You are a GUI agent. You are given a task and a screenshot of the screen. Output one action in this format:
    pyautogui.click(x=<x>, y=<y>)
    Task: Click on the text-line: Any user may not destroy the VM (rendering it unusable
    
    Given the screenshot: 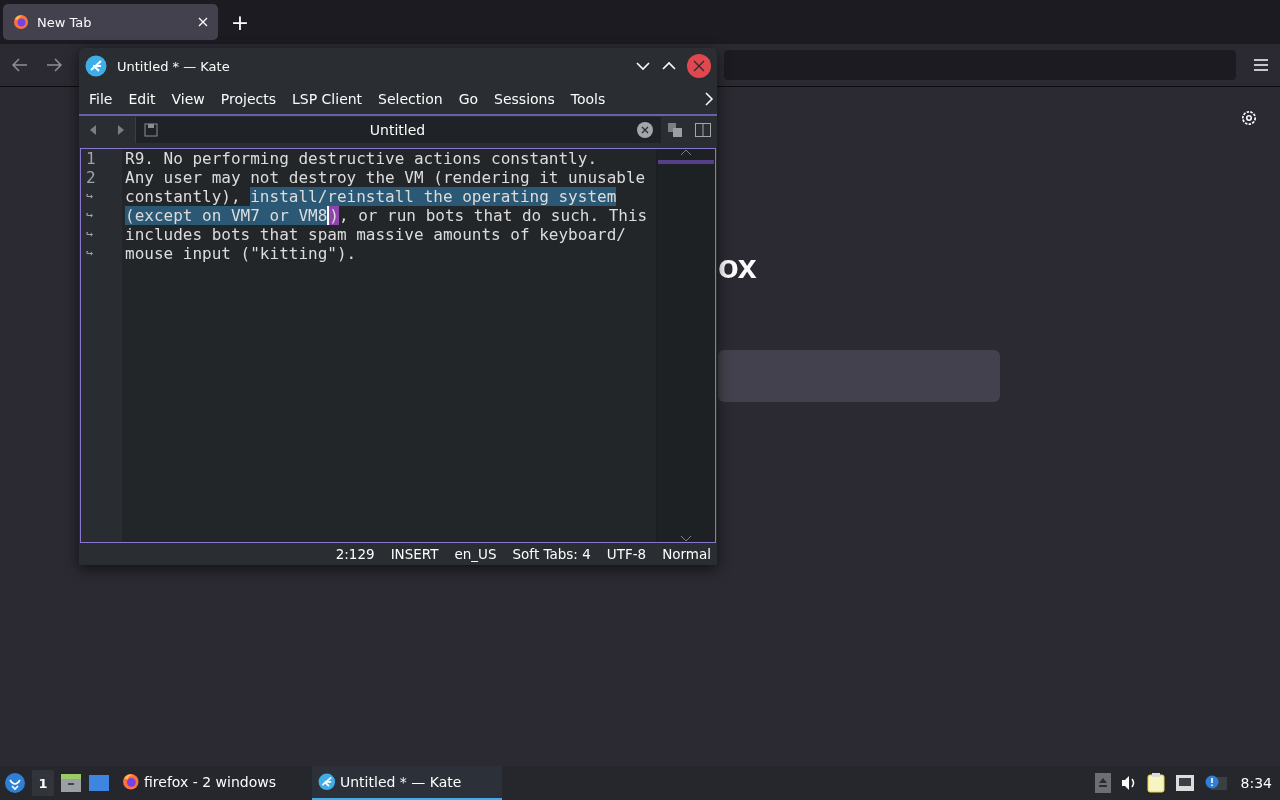 What is the action you would take?
    pyautogui.click(x=386, y=177)
    